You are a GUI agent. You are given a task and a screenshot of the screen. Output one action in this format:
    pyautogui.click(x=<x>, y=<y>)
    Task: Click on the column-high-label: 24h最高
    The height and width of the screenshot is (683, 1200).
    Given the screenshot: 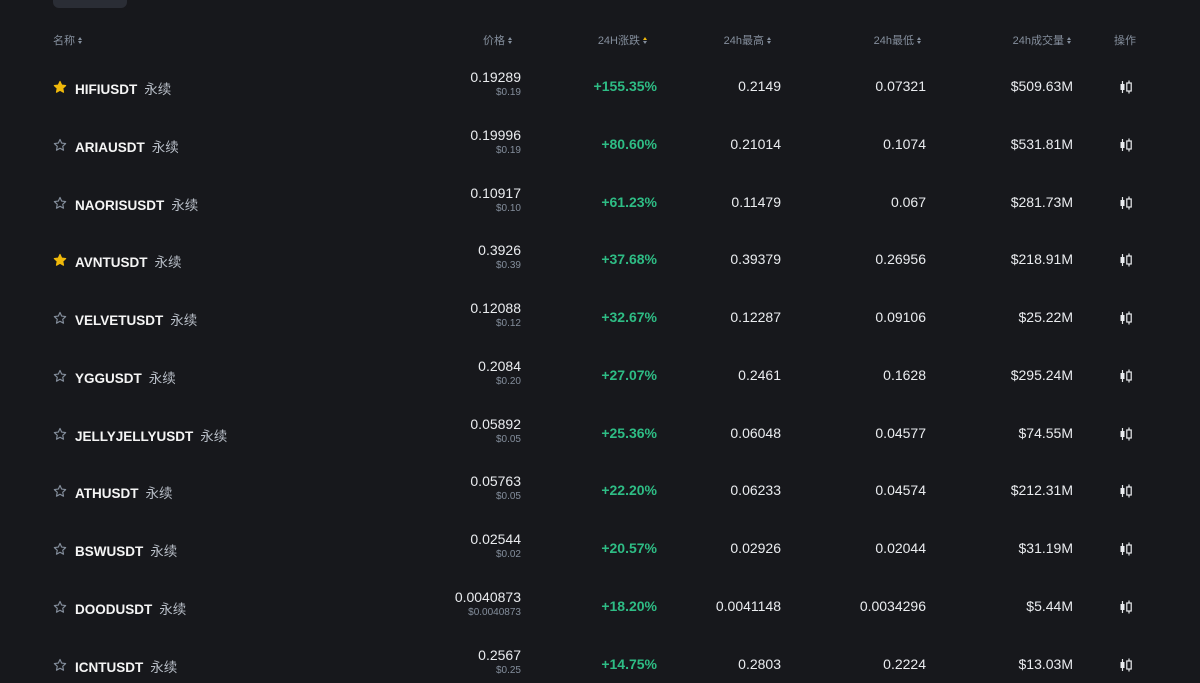 What is the action you would take?
    pyautogui.click(x=743, y=41)
    